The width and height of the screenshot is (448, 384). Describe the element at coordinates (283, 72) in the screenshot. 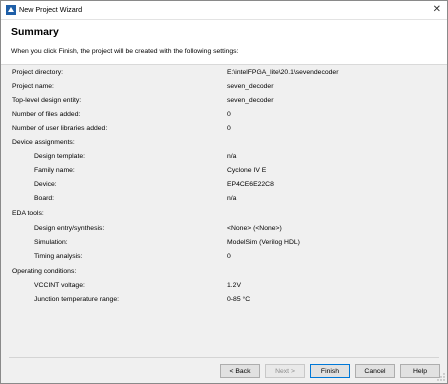

I see `setting-value: E:\intelFPGA_lite\20.1\sevendecoder` at that location.